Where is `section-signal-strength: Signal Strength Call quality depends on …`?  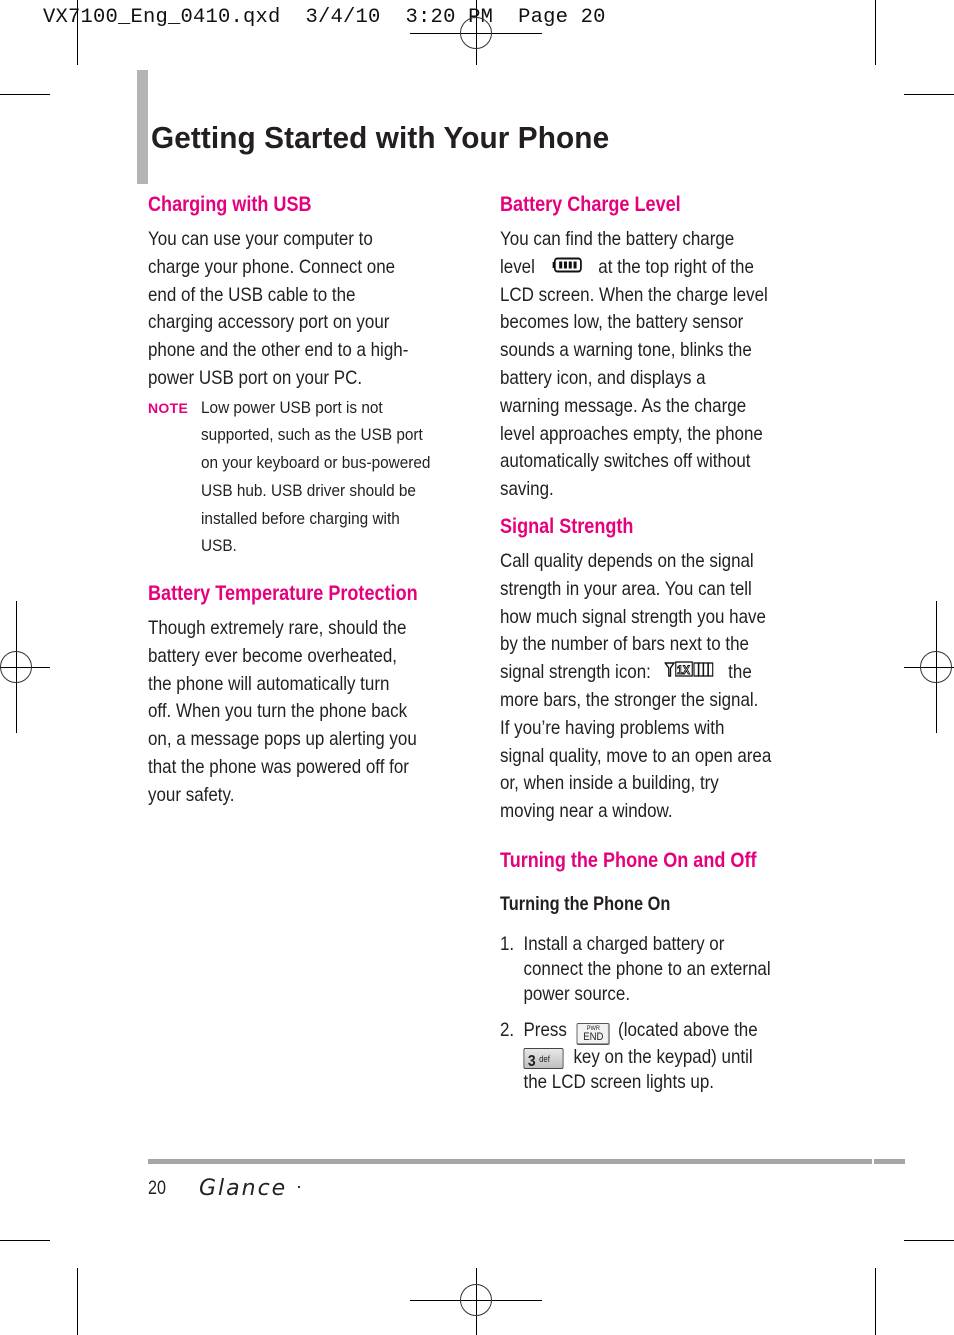 section-signal-strength: Signal Strength Call quality depends on … is located at coordinates (655, 669).